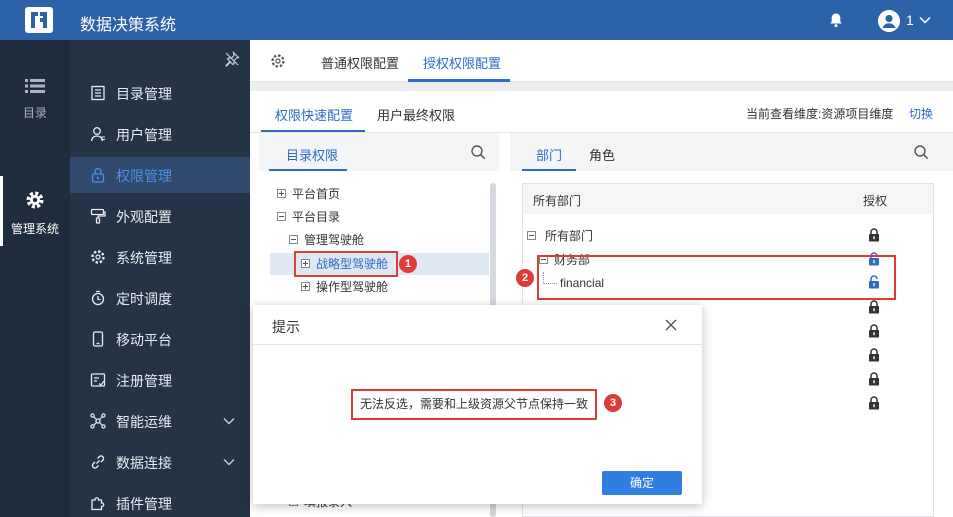 The height and width of the screenshot is (517, 953). What do you see at coordinates (391, 287) in the screenshot?
I see `tree-node: 操作型驾驶舱` at bounding box center [391, 287].